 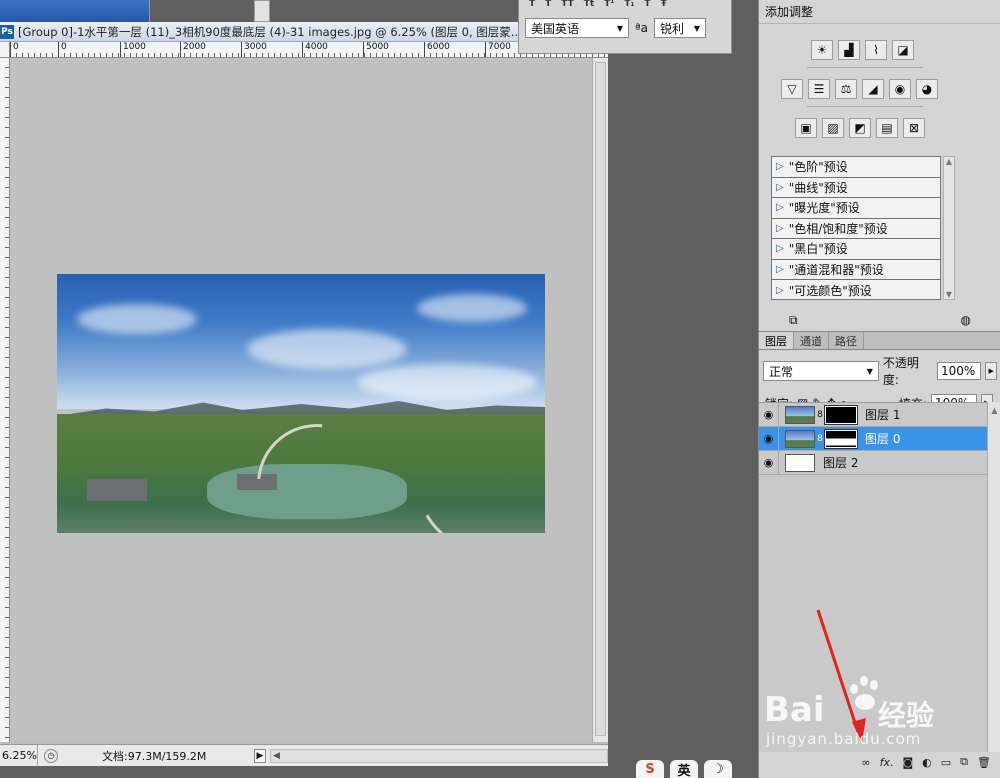 What do you see at coordinates (19, 755) in the screenshot?
I see `zoom-field: 6.25%` at bounding box center [19, 755].